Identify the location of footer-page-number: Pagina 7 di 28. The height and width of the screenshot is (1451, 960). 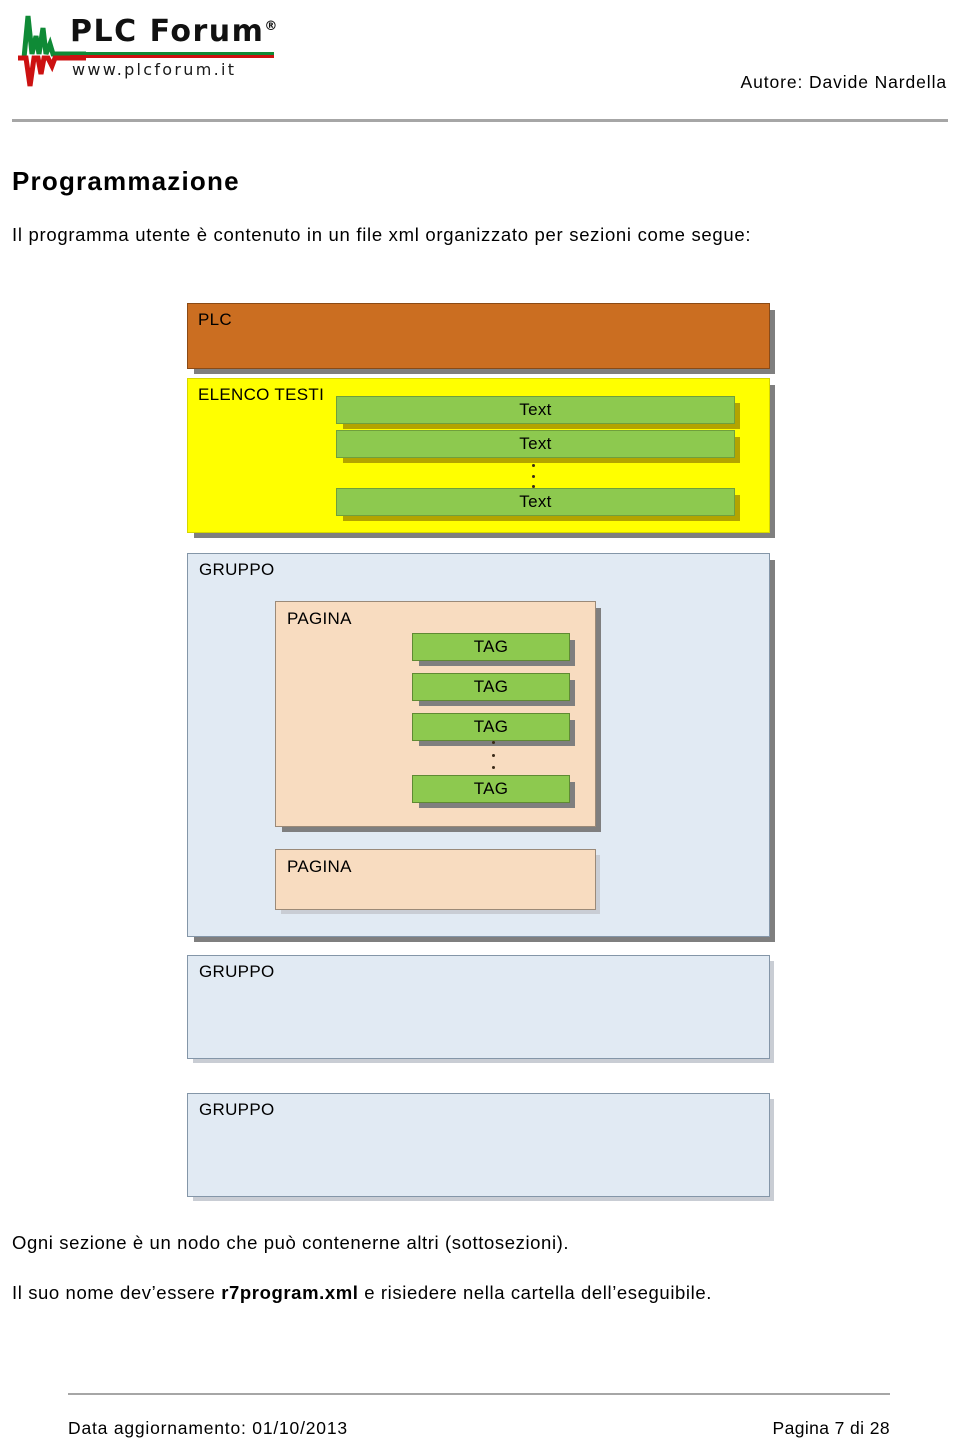
(831, 1428).